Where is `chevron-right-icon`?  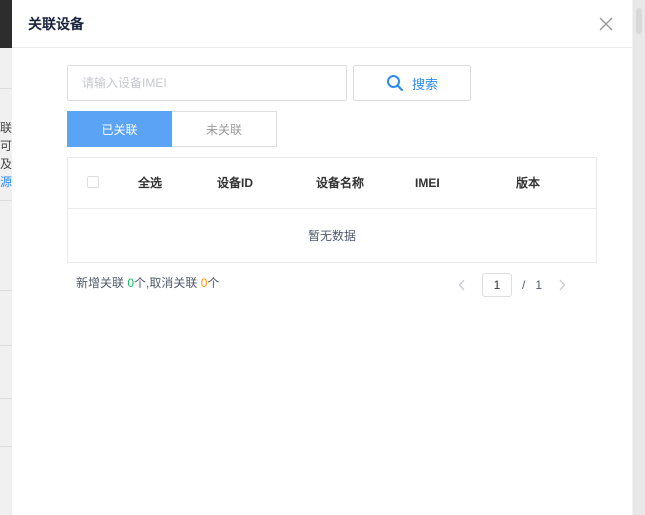 chevron-right-icon is located at coordinates (562, 285).